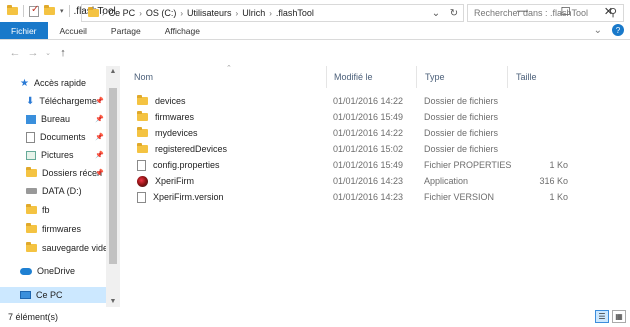 The width and height of the screenshot is (630, 327). Describe the element at coordinates (295, 13) in the screenshot. I see `breadcrumb-flashtool: .flashTool` at that location.